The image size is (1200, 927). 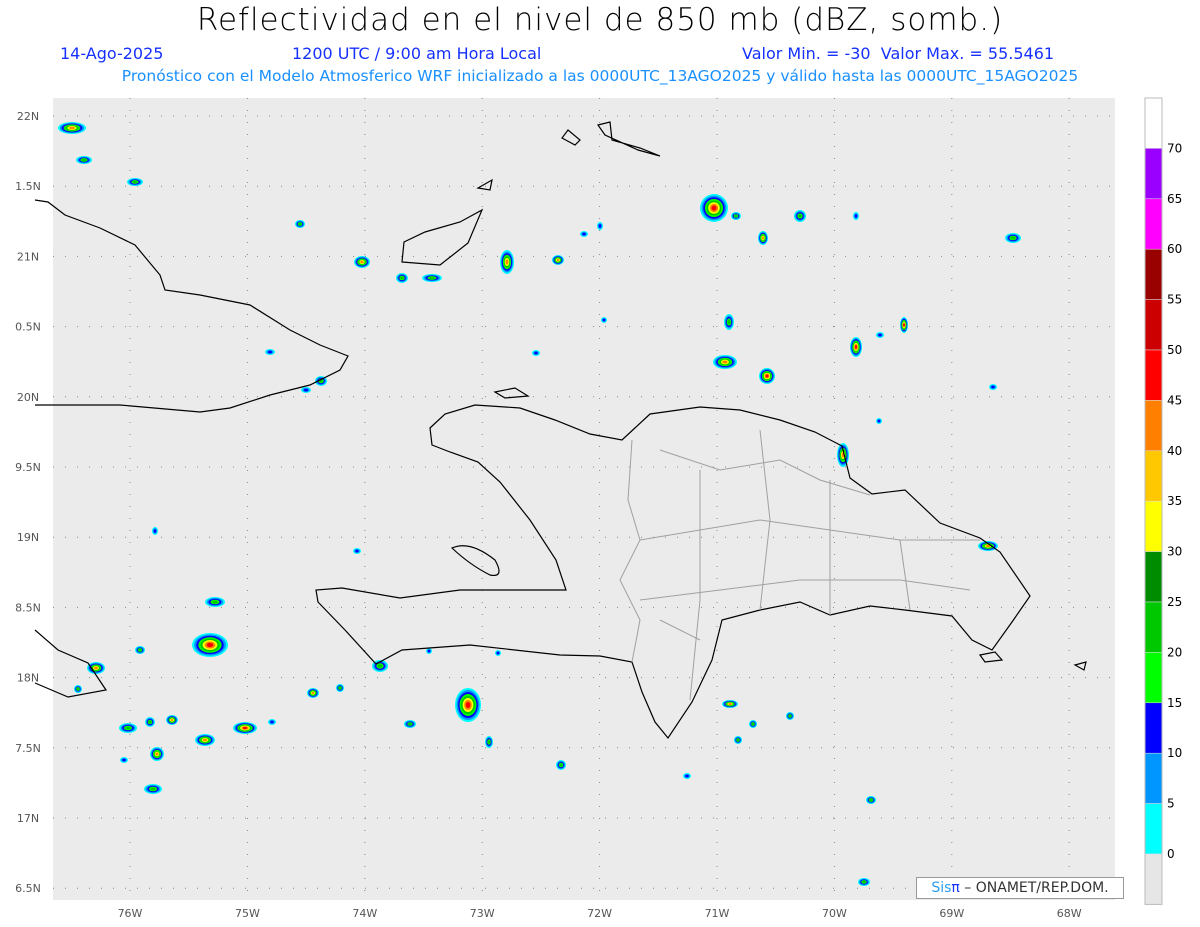 What do you see at coordinates (28, 256) in the screenshot?
I see `lat-label: 21N` at bounding box center [28, 256].